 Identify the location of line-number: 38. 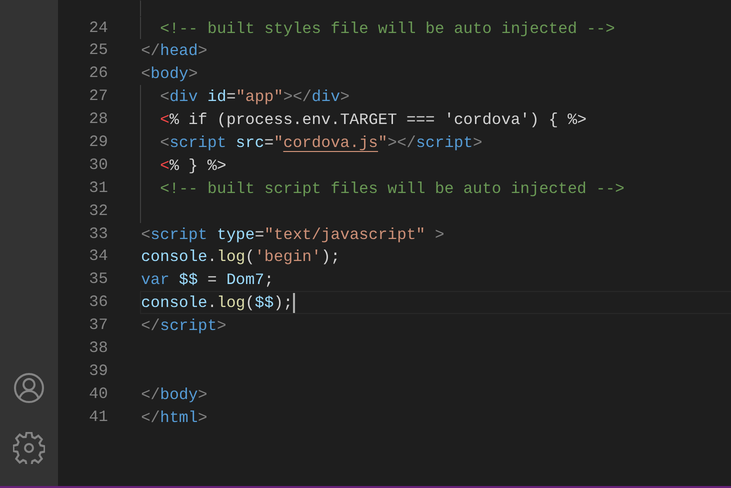
(98, 348).